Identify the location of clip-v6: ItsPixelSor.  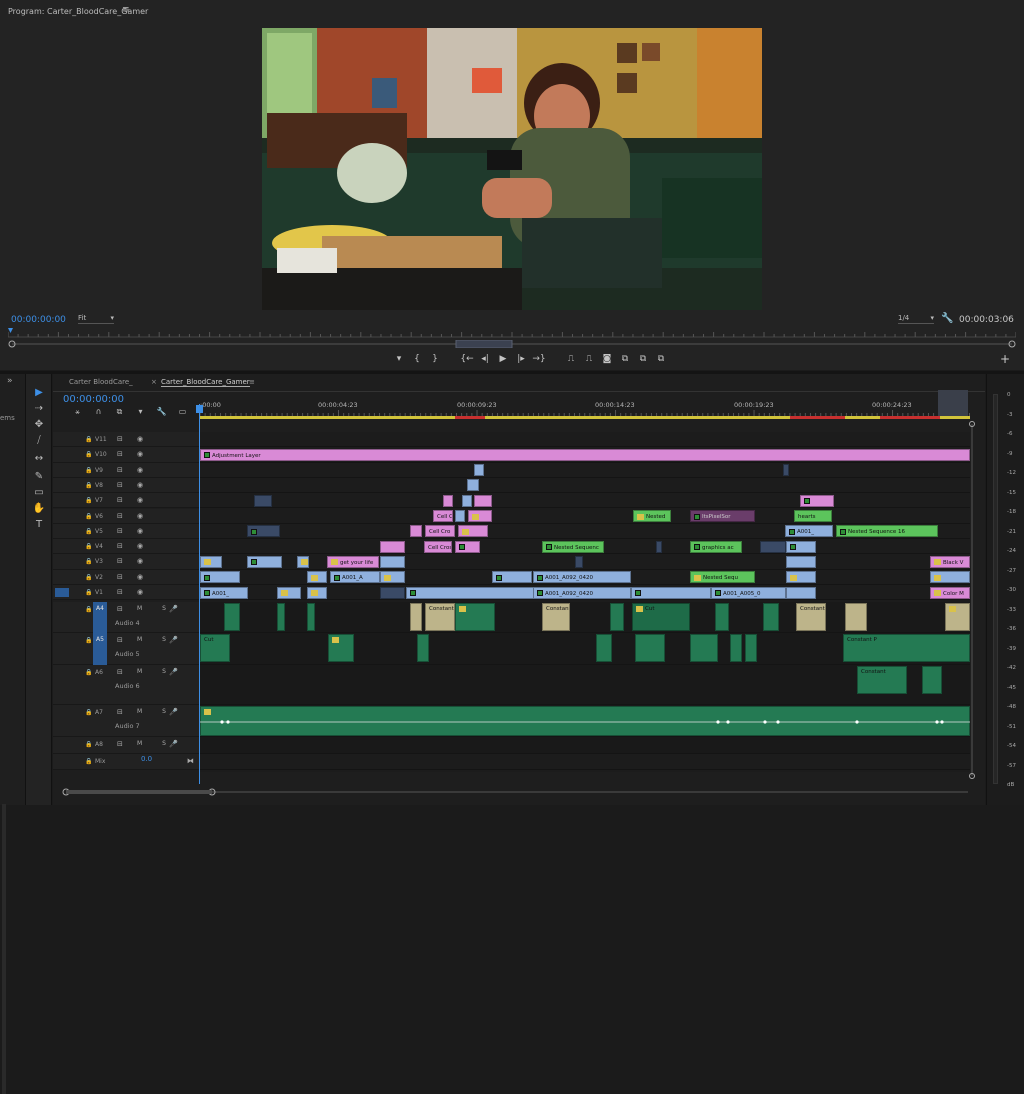
(722, 516).